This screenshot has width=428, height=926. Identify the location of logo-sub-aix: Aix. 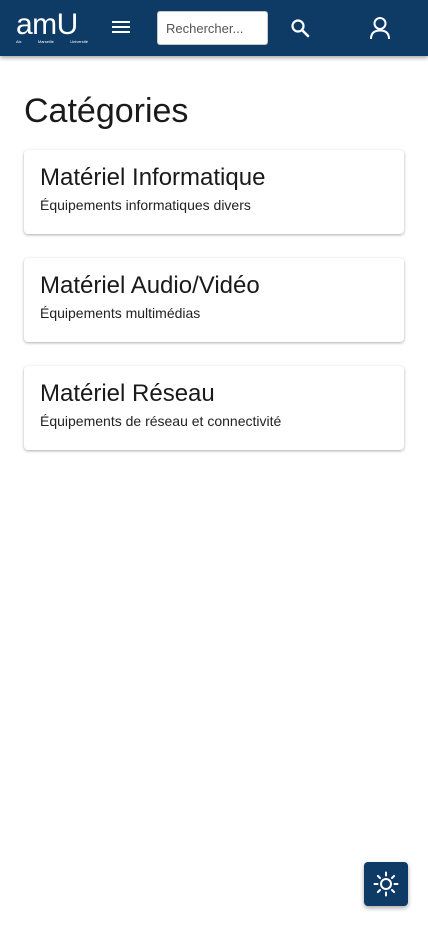
(19, 41).